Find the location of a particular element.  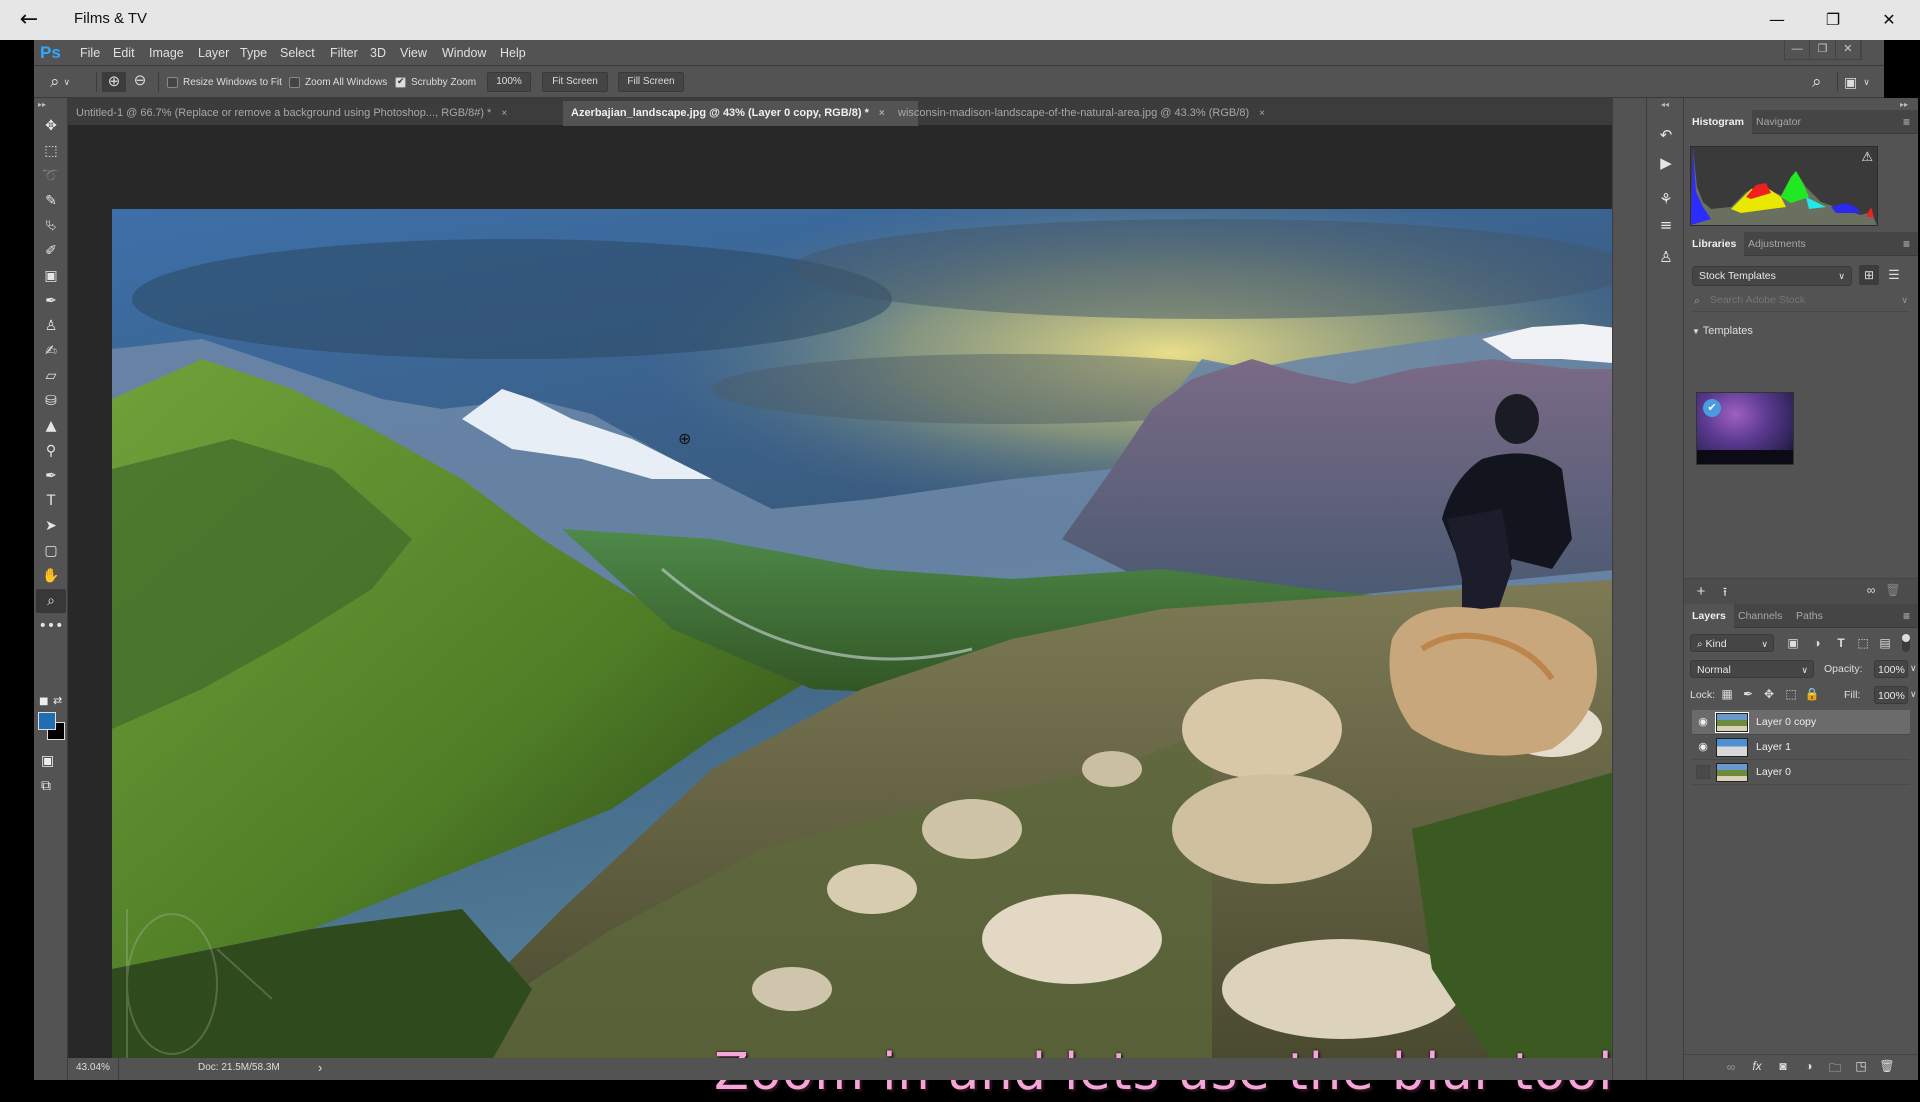

zoom-in-button: ⊕ is located at coordinates (114, 82).